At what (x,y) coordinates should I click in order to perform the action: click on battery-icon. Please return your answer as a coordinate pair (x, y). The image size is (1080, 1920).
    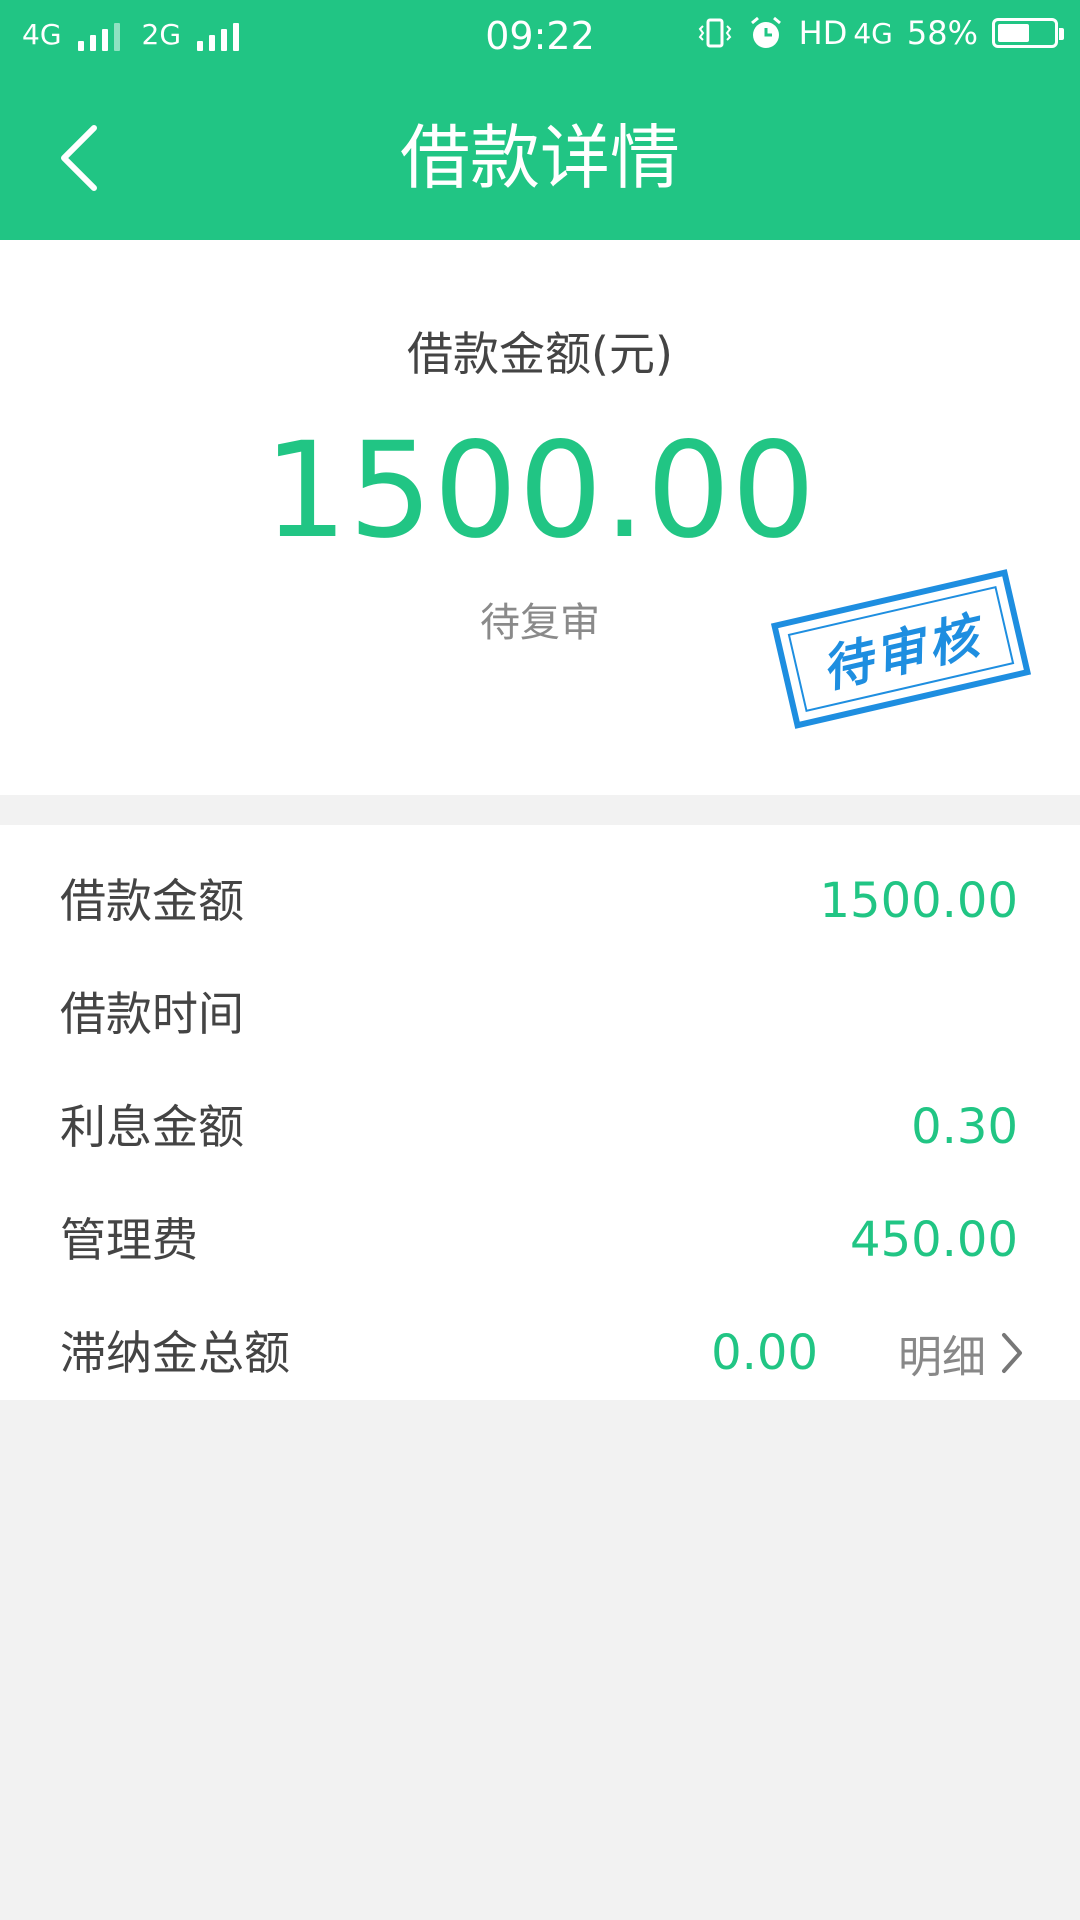
    Looking at the image, I should click on (1028, 33).